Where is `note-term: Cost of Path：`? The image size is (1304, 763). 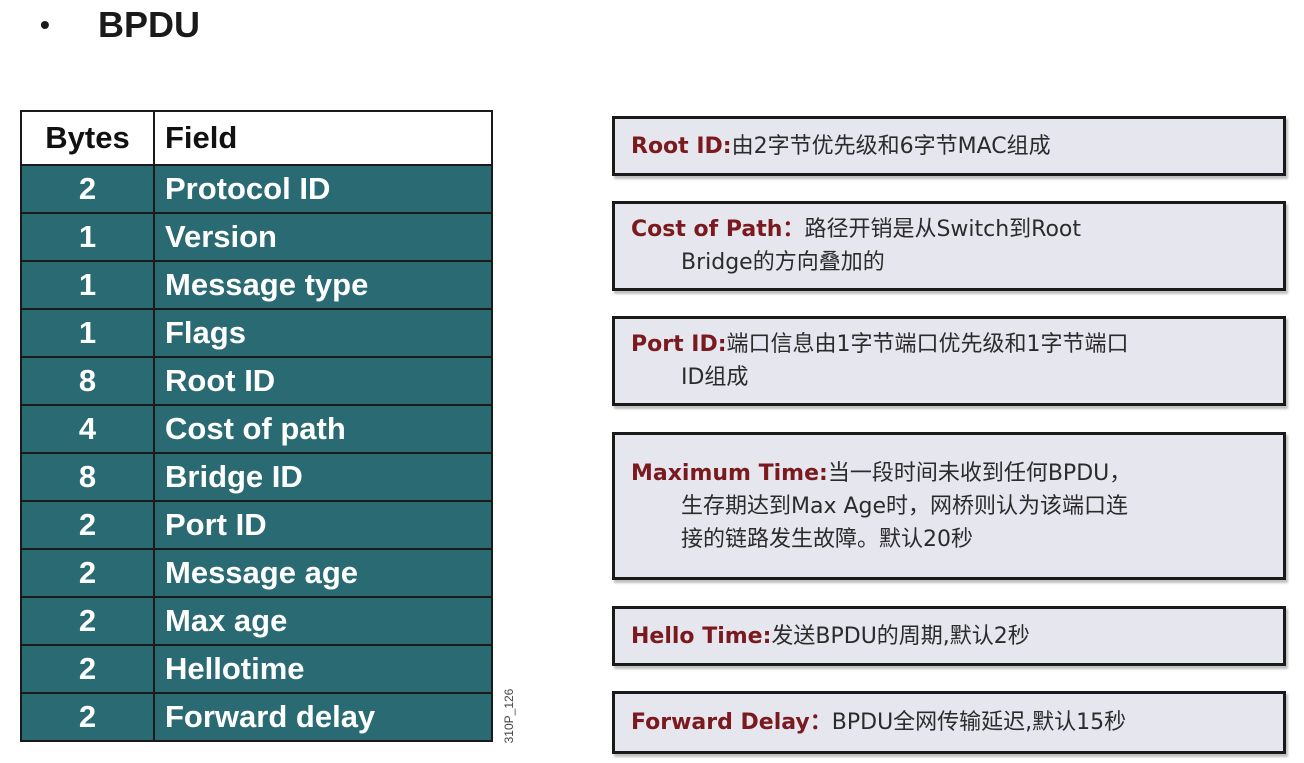 note-term: Cost of Path： is located at coordinates (718, 229).